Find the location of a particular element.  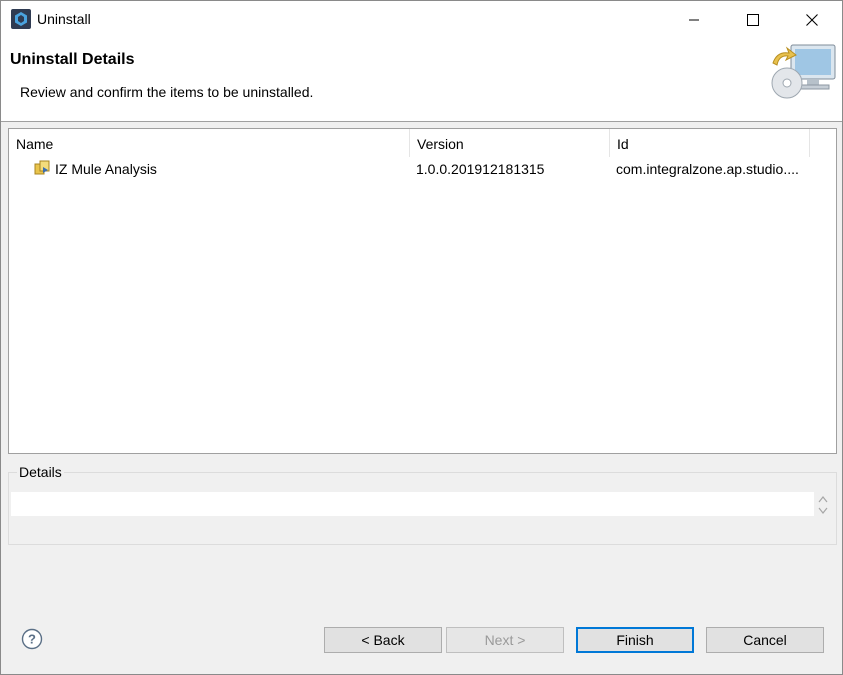

row-version: 1.0.0.201912181315 is located at coordinates (480, 169).